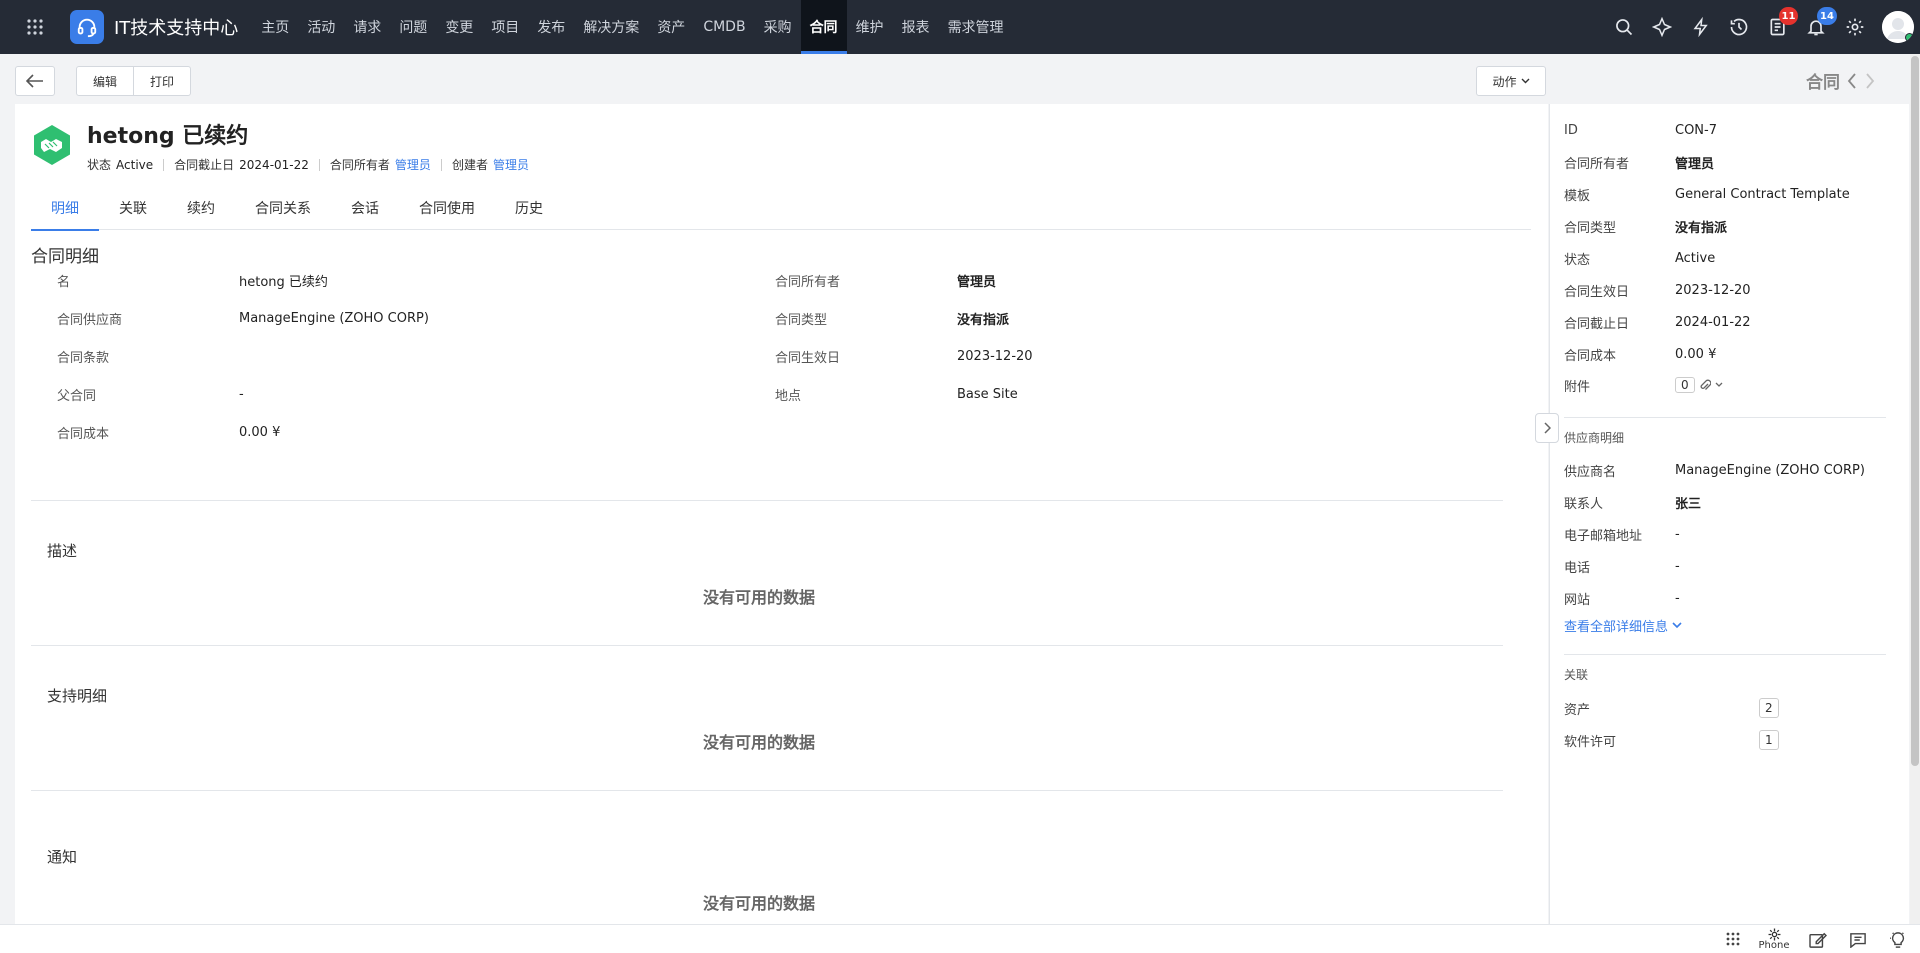  I want to click on avatar, so click(1898, 27).